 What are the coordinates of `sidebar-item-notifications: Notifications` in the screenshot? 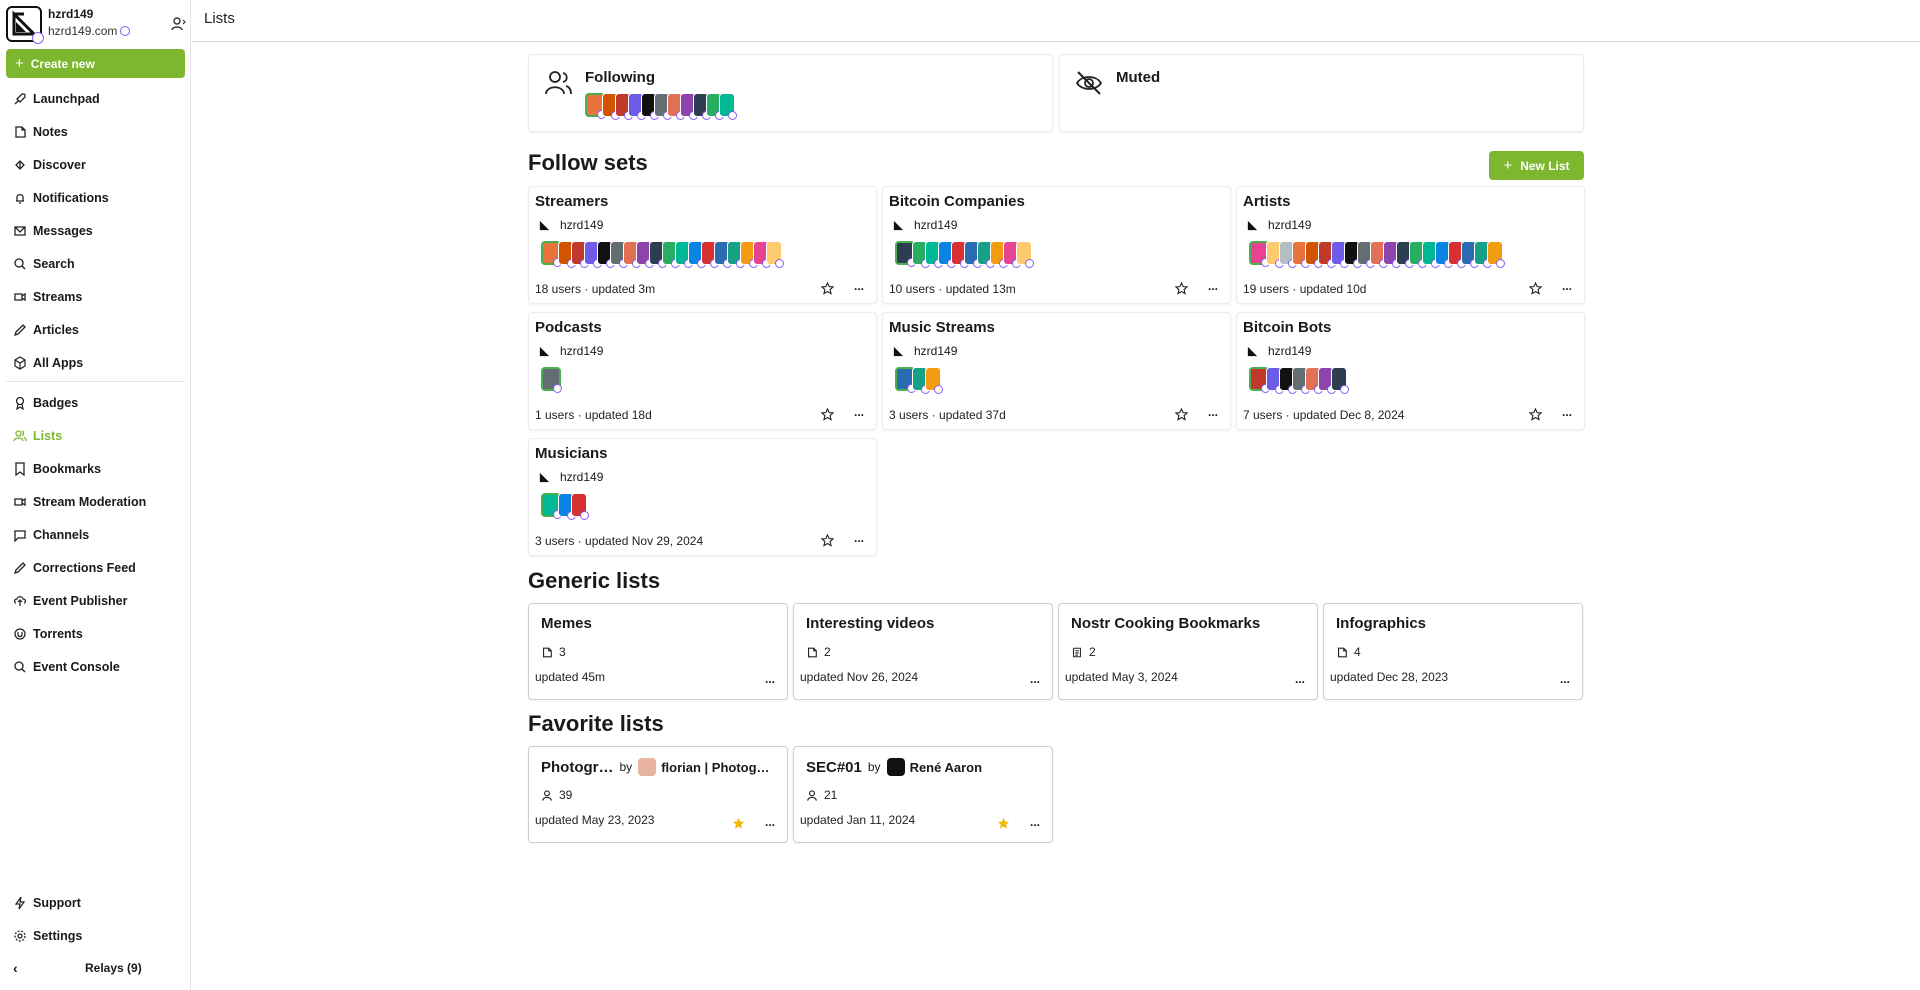 It's located at (98, 198).